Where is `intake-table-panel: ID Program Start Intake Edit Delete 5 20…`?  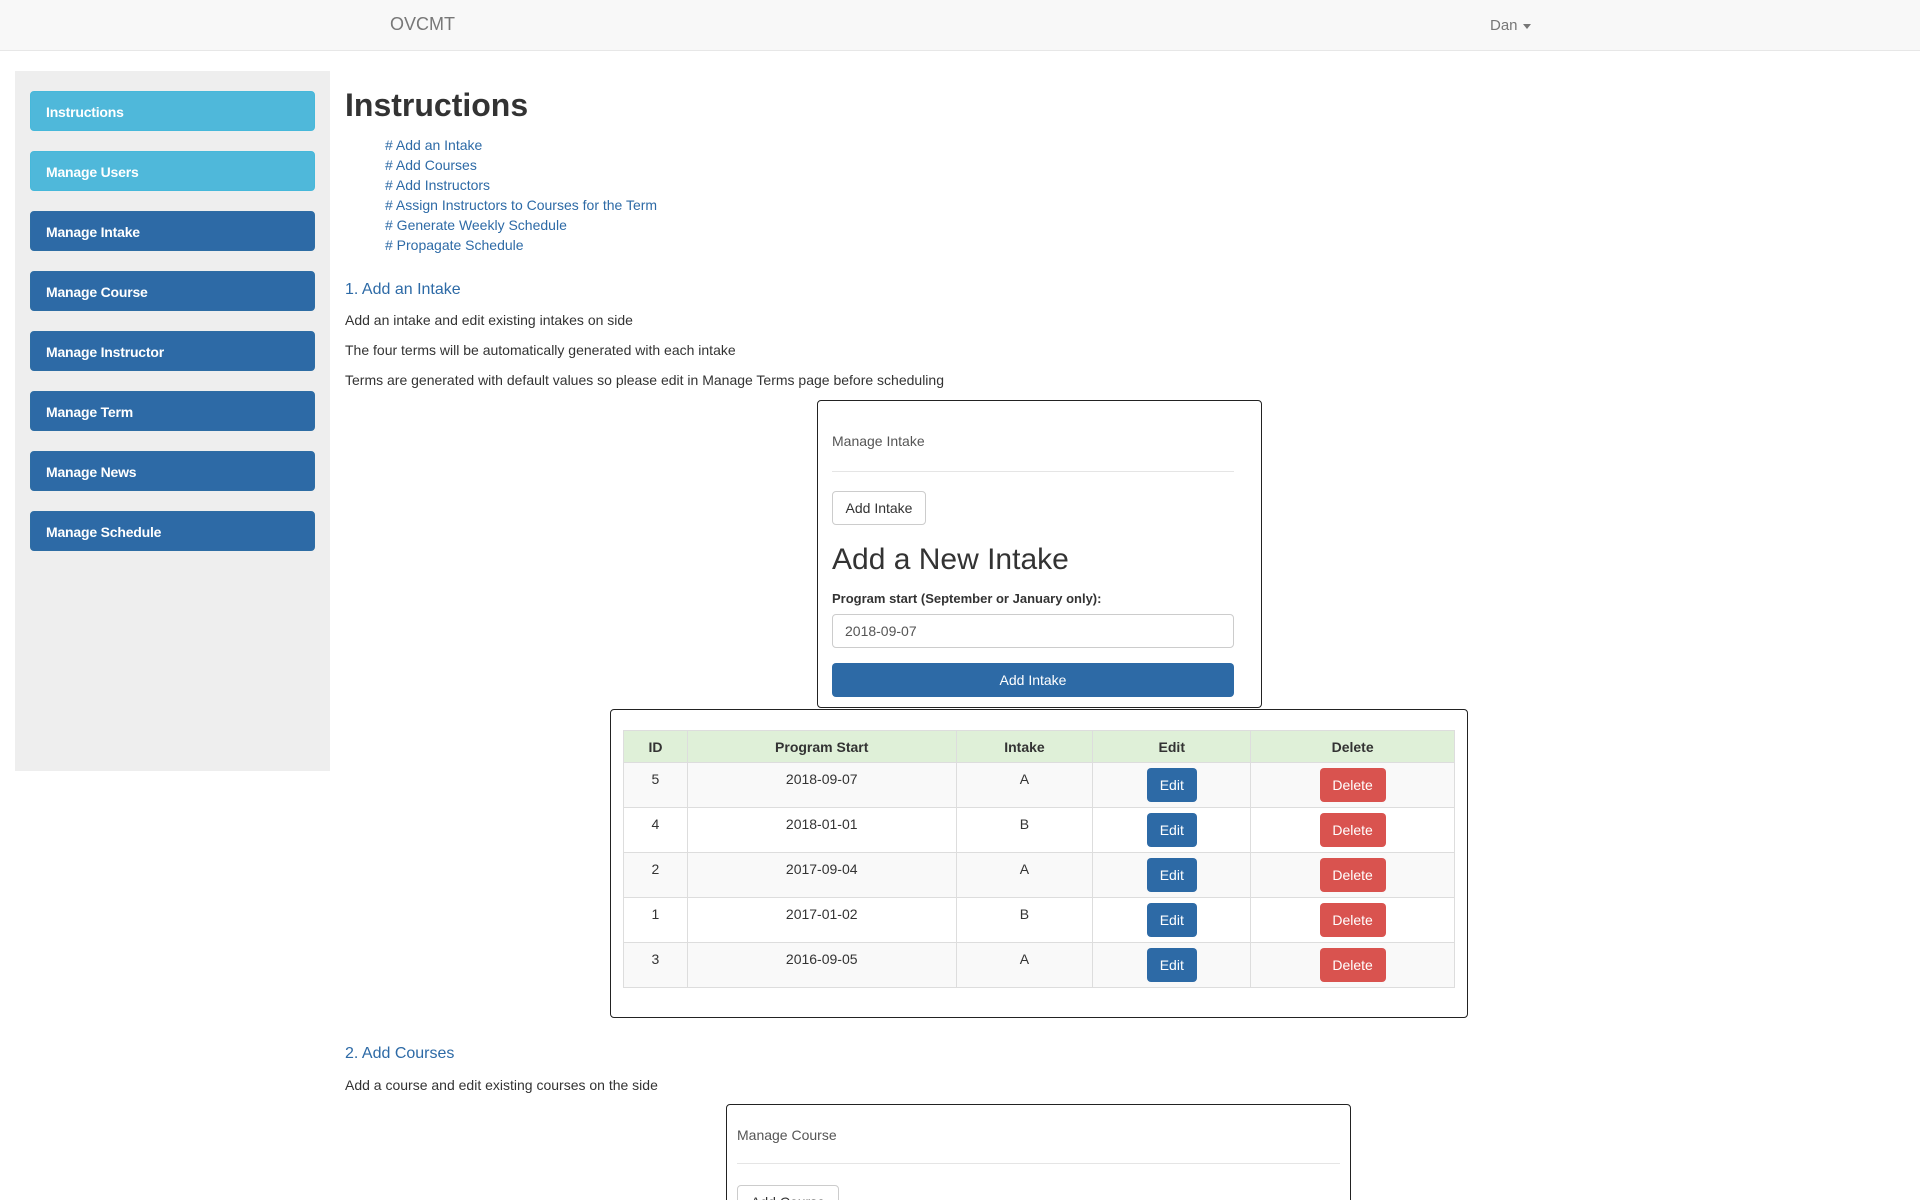
intake-table-panel: ID Program Start Intake Edit Delete 5 20… is located at coordinates (1039, 863).